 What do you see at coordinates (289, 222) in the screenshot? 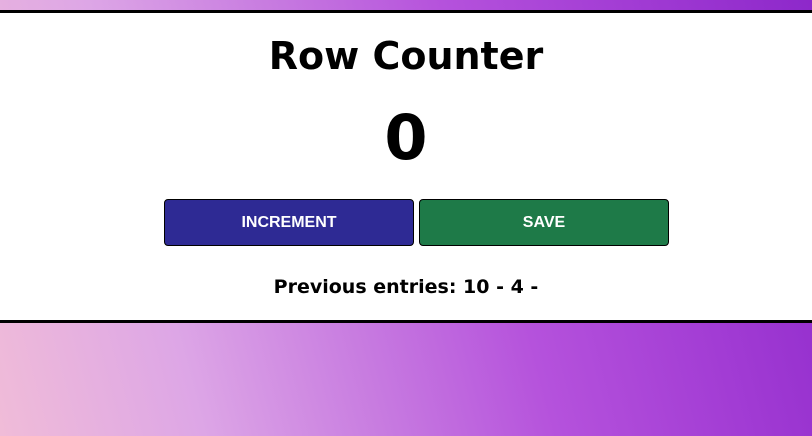
I see `increment-button: Increment` at bounding box center [289, 222].